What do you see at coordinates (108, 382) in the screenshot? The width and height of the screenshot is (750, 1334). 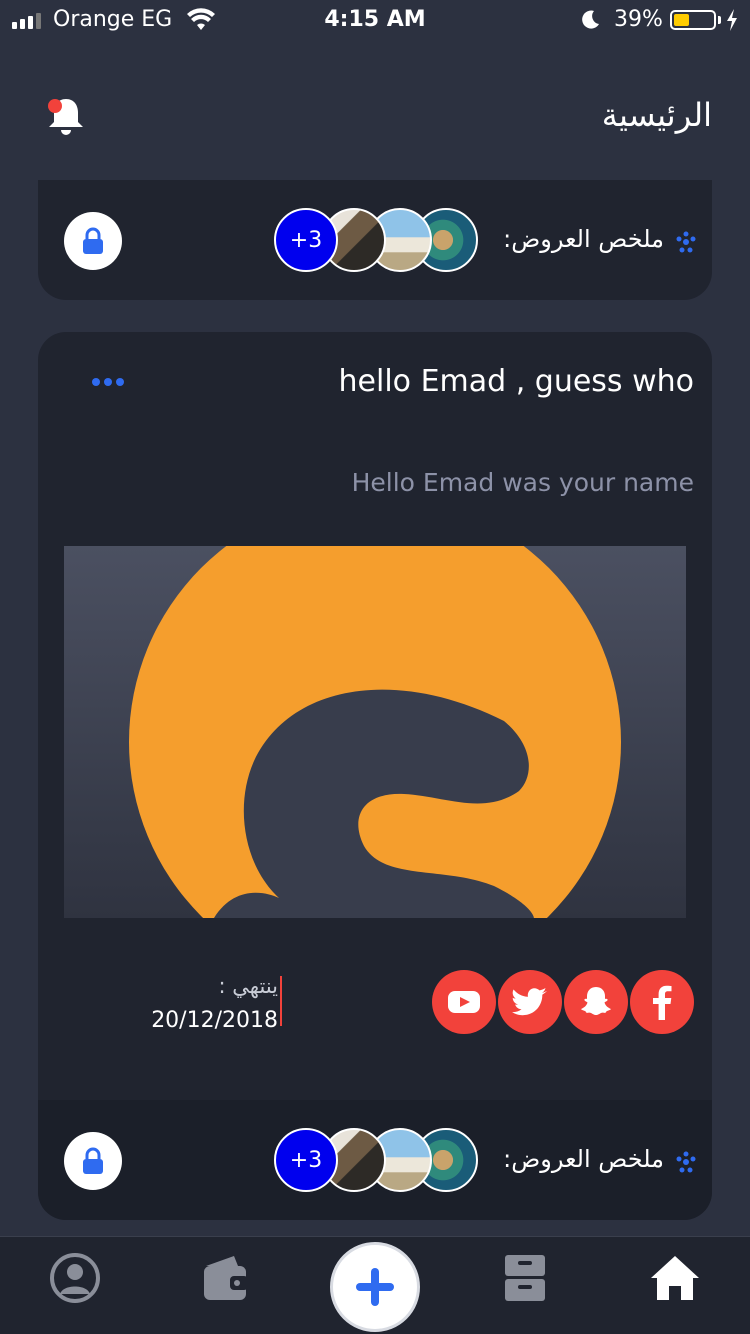 I see `ellipsis-icon` at bounding box center [108, 382].